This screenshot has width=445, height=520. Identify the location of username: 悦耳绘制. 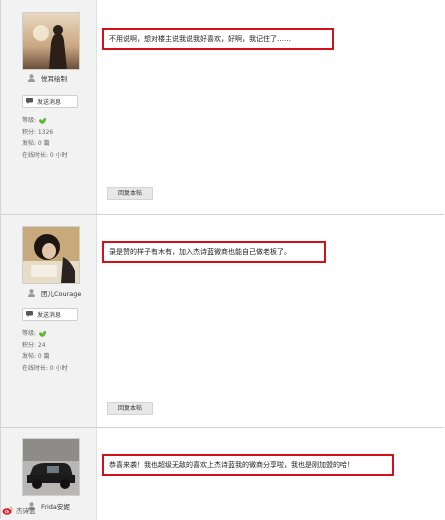
(47, 78).